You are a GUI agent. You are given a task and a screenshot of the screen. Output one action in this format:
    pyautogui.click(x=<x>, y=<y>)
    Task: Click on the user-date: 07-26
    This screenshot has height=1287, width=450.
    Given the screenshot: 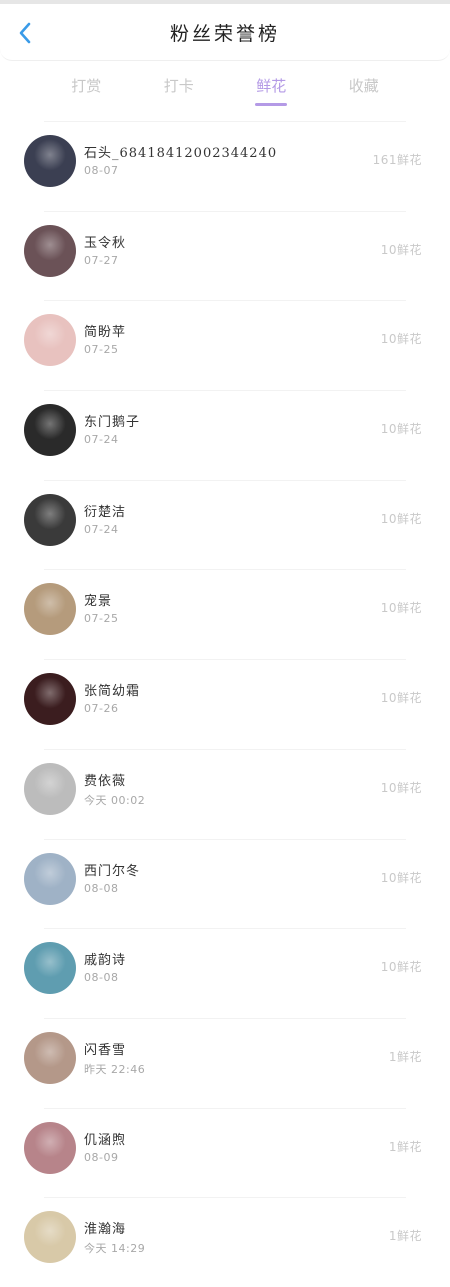 What is the action you would take?
    pyautogui.click(x=101, y=709)
    